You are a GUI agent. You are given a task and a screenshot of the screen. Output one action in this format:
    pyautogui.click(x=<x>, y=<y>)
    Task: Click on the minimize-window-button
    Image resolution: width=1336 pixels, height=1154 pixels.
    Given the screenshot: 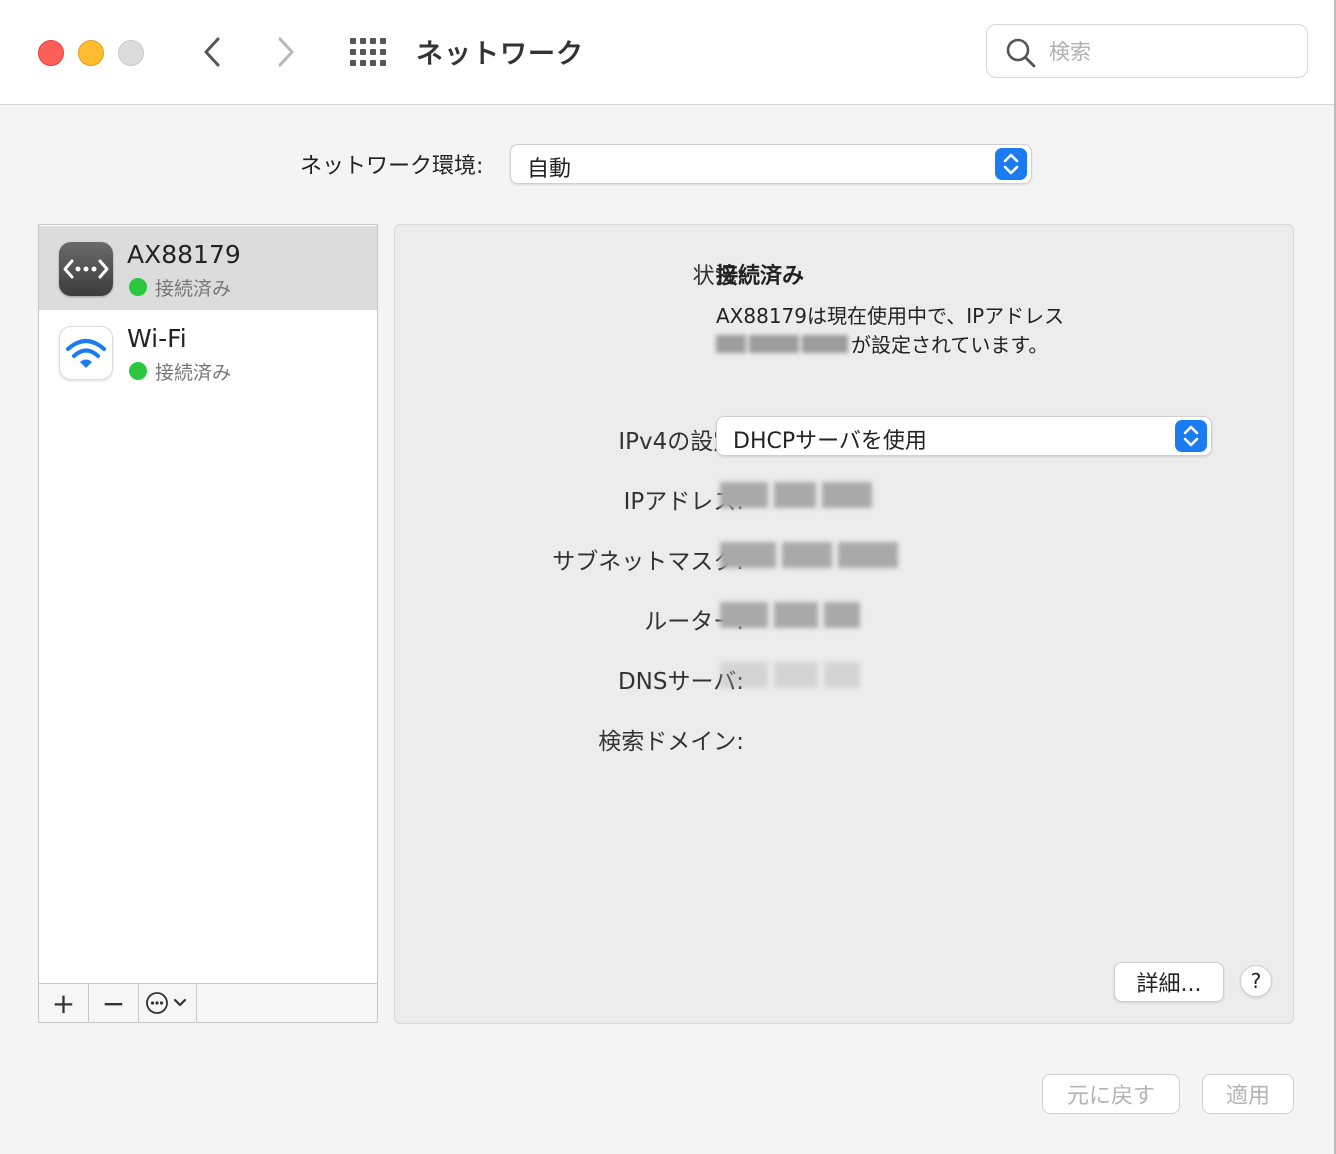 What is the action you would take?
    pyautogui.click(x=91, y=53)
    